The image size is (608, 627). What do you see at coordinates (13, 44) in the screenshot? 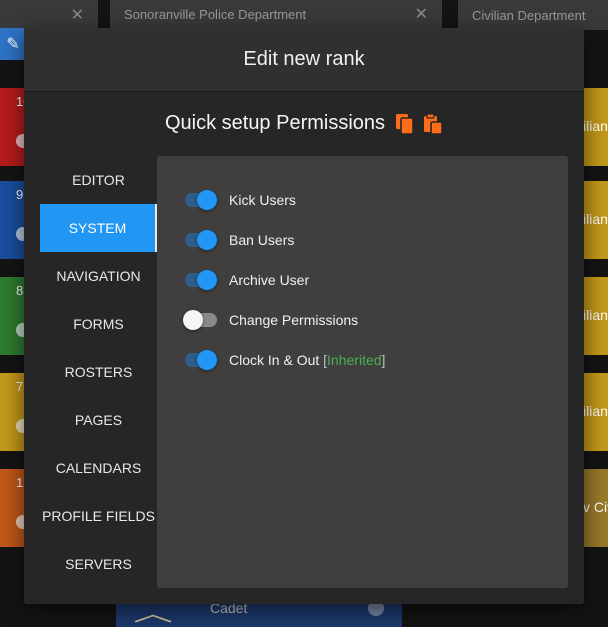
I see `pencil-icon: ✎` at bounding box center [13, 44].